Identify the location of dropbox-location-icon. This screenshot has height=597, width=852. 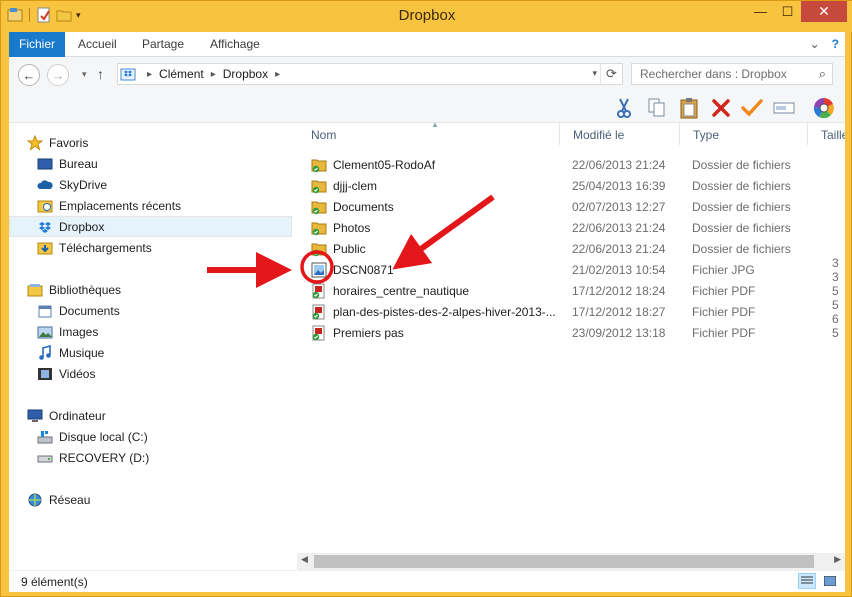
(128, 74).